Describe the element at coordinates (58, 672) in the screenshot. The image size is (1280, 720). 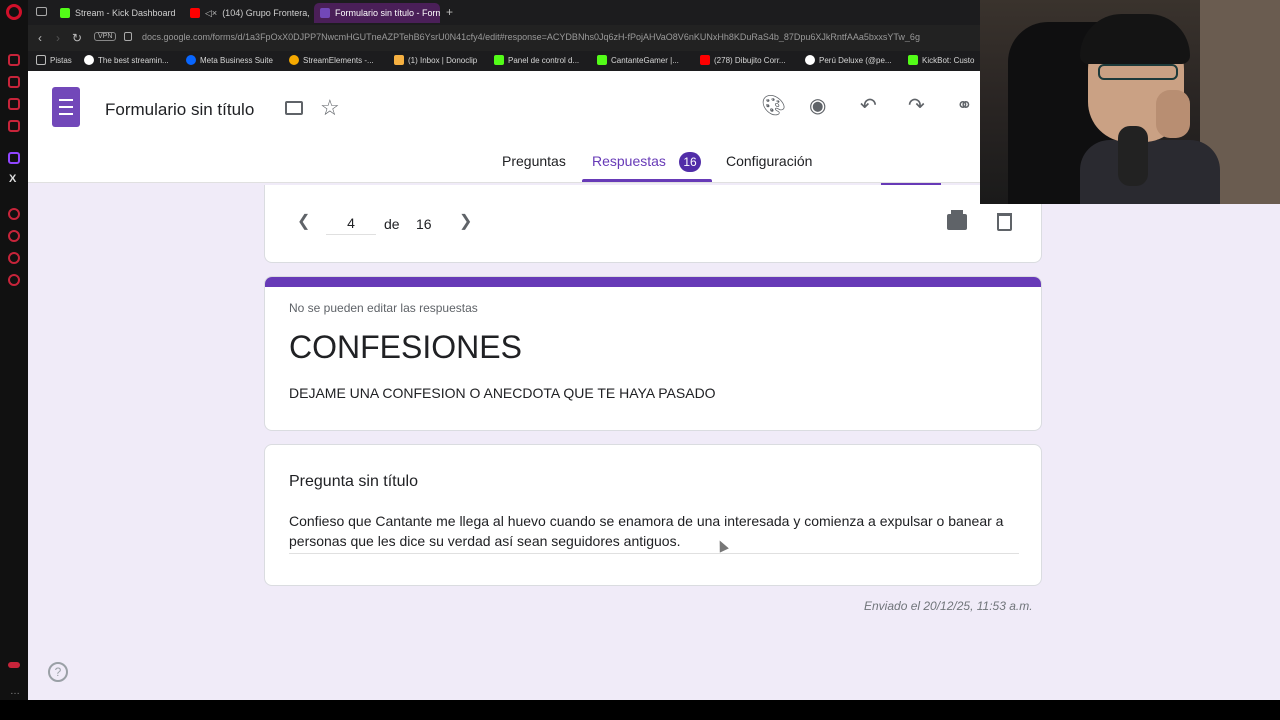
I see `help-icon: ?` at that location.